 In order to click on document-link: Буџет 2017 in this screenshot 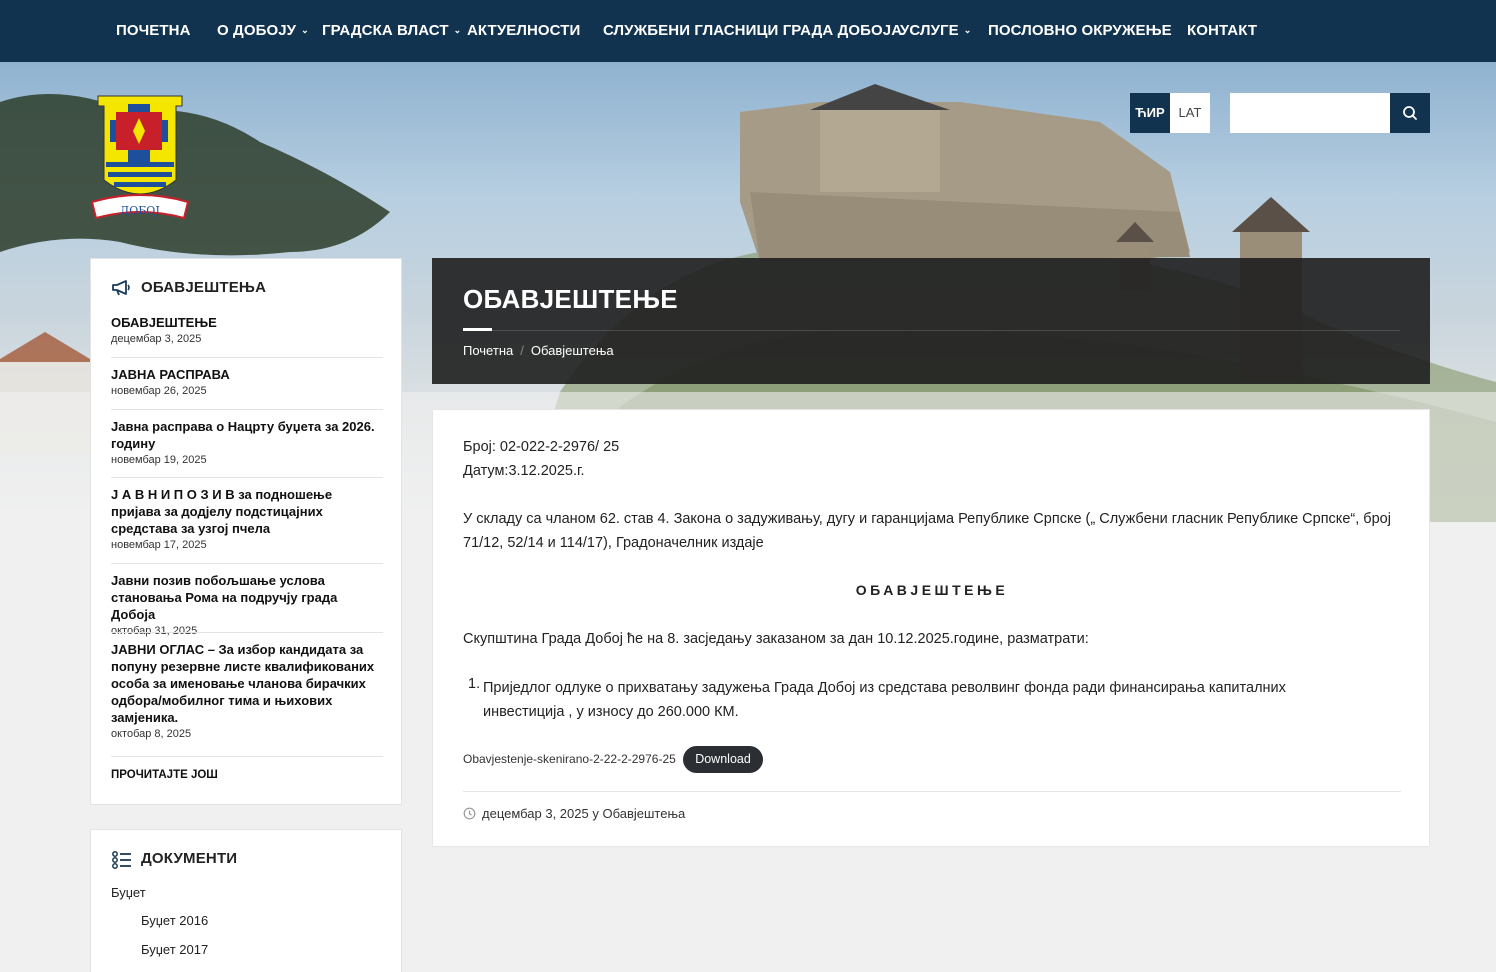, I will do `click(174, 949)`.